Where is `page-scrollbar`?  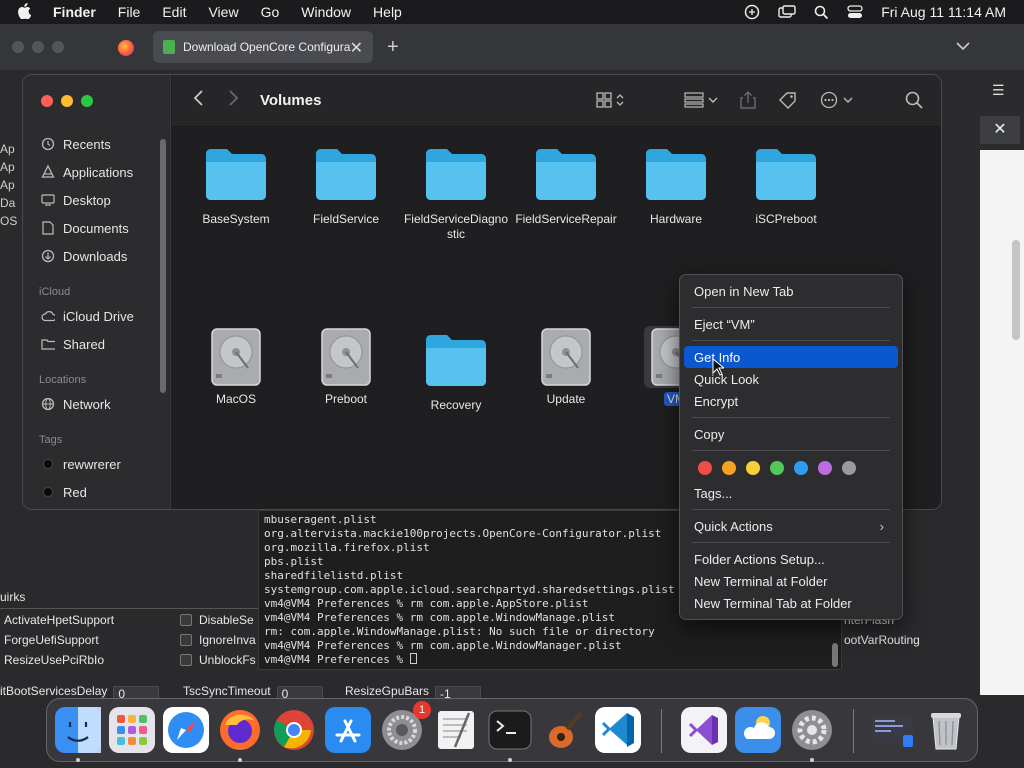
page-scrollbar is located at coordinates (1016, 290).